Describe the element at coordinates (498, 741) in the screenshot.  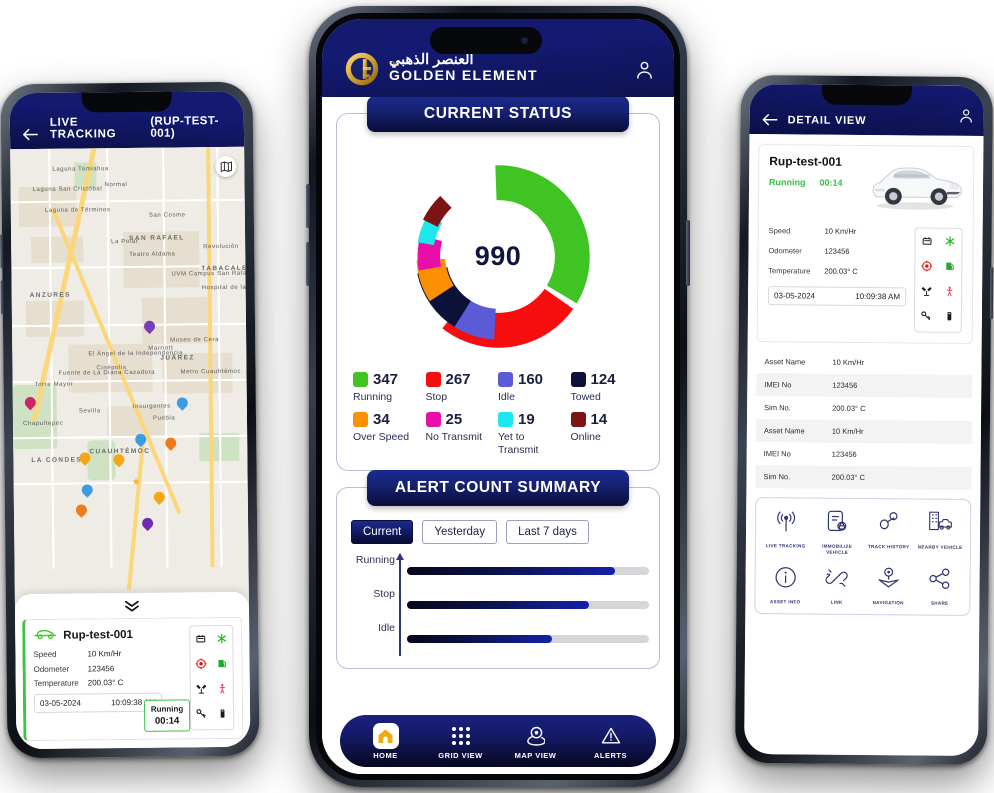
I see `bottom-nav: HOME GRID VIEW MAP VIEW ALERTS` at that location.